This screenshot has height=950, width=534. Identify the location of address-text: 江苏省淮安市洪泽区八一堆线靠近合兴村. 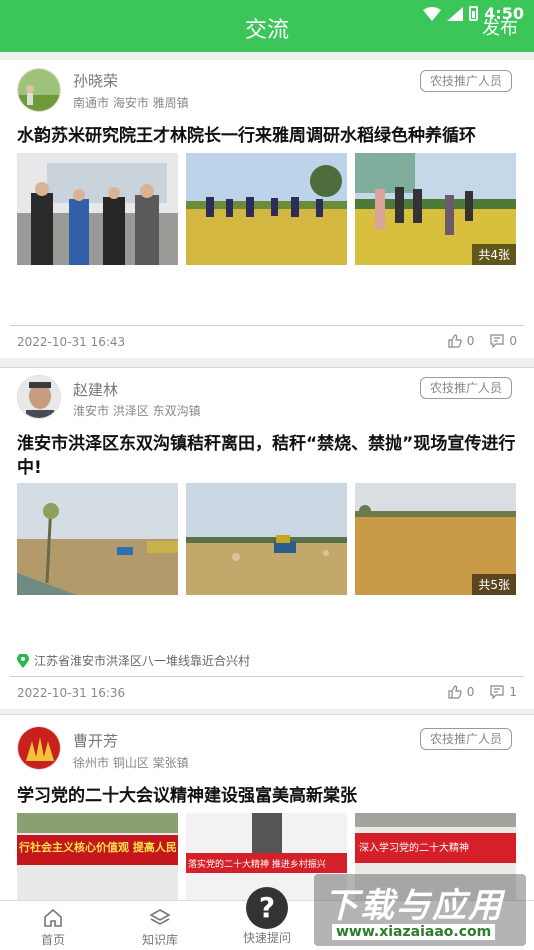
(142, 661).